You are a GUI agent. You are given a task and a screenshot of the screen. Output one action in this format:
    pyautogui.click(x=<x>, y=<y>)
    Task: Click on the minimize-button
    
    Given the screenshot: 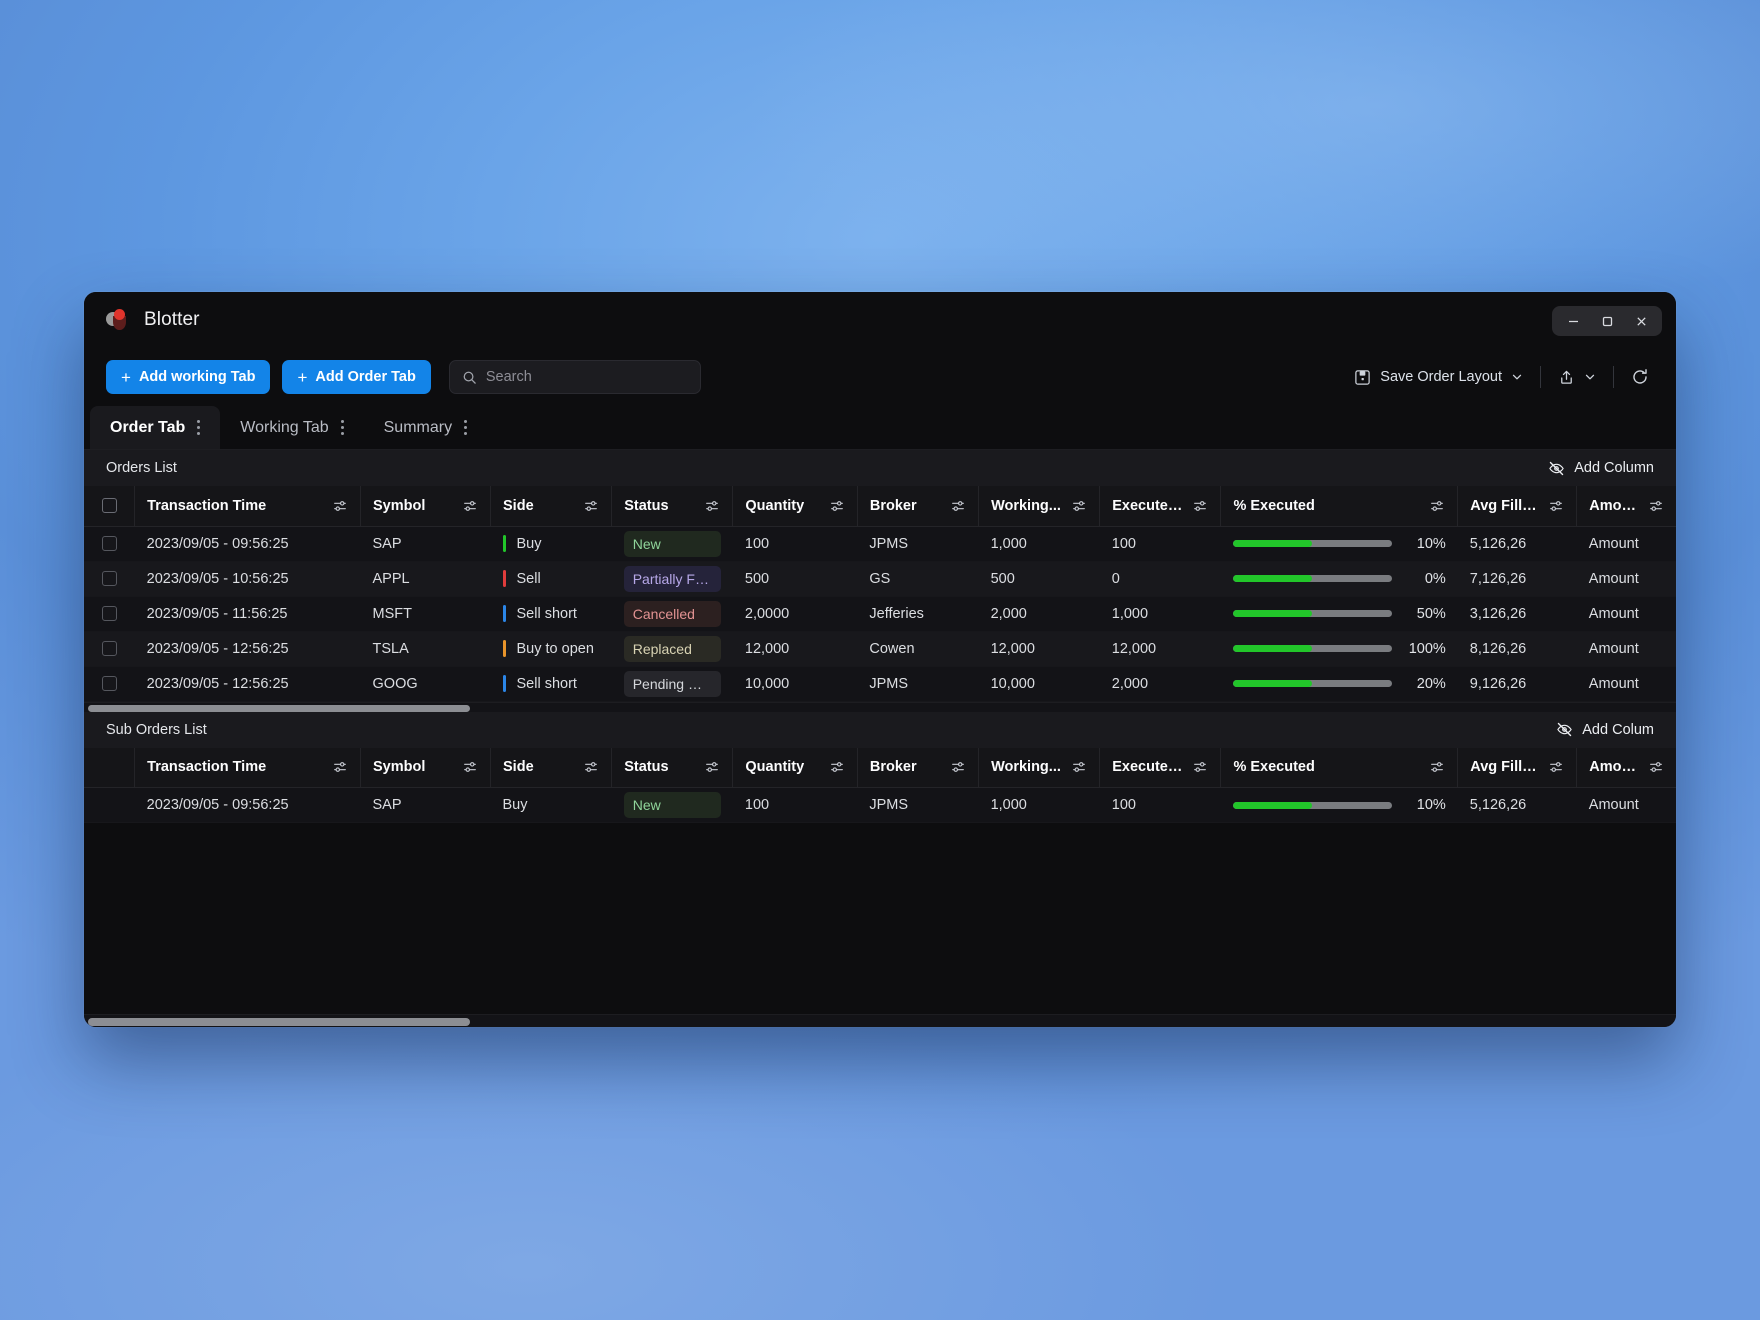 What is the action you would take?
    pyautogui.click(x=1573, y=321)
    